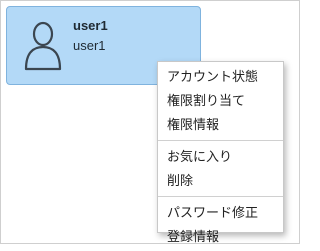 This screenshot has height=251, width=320. What do you see at coordinates (43, 46) in the screenshot?
I see `user-avatar-icon` at bounding box center [43, 46].